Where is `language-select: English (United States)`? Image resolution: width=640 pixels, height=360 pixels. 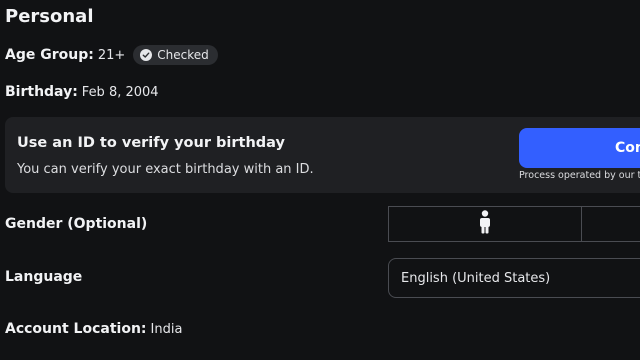 language-select: English (United States) is located at coordinates (514, 278).